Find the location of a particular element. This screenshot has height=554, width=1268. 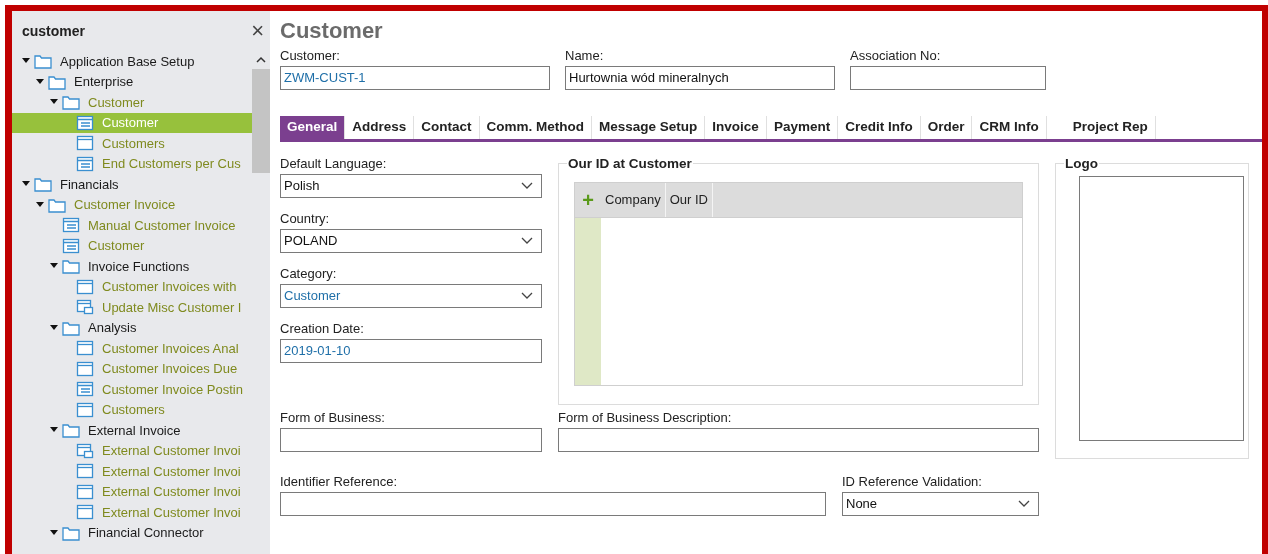

field-label: Customer: is located at coordinates (310, 56).